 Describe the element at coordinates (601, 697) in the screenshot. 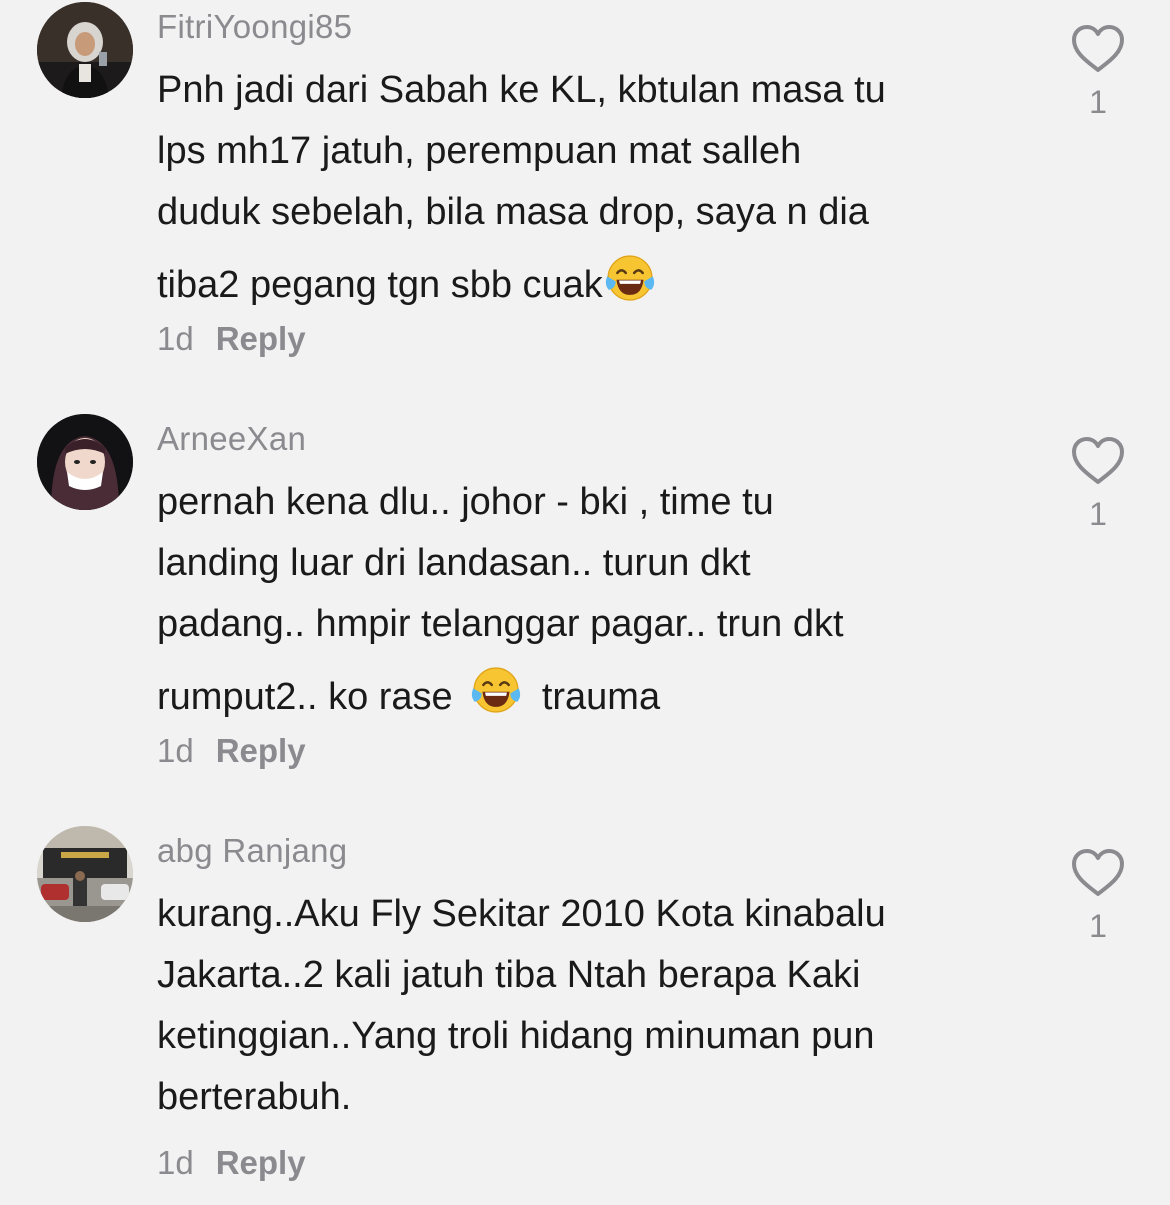

I see `comment-text: trauma` at that location.